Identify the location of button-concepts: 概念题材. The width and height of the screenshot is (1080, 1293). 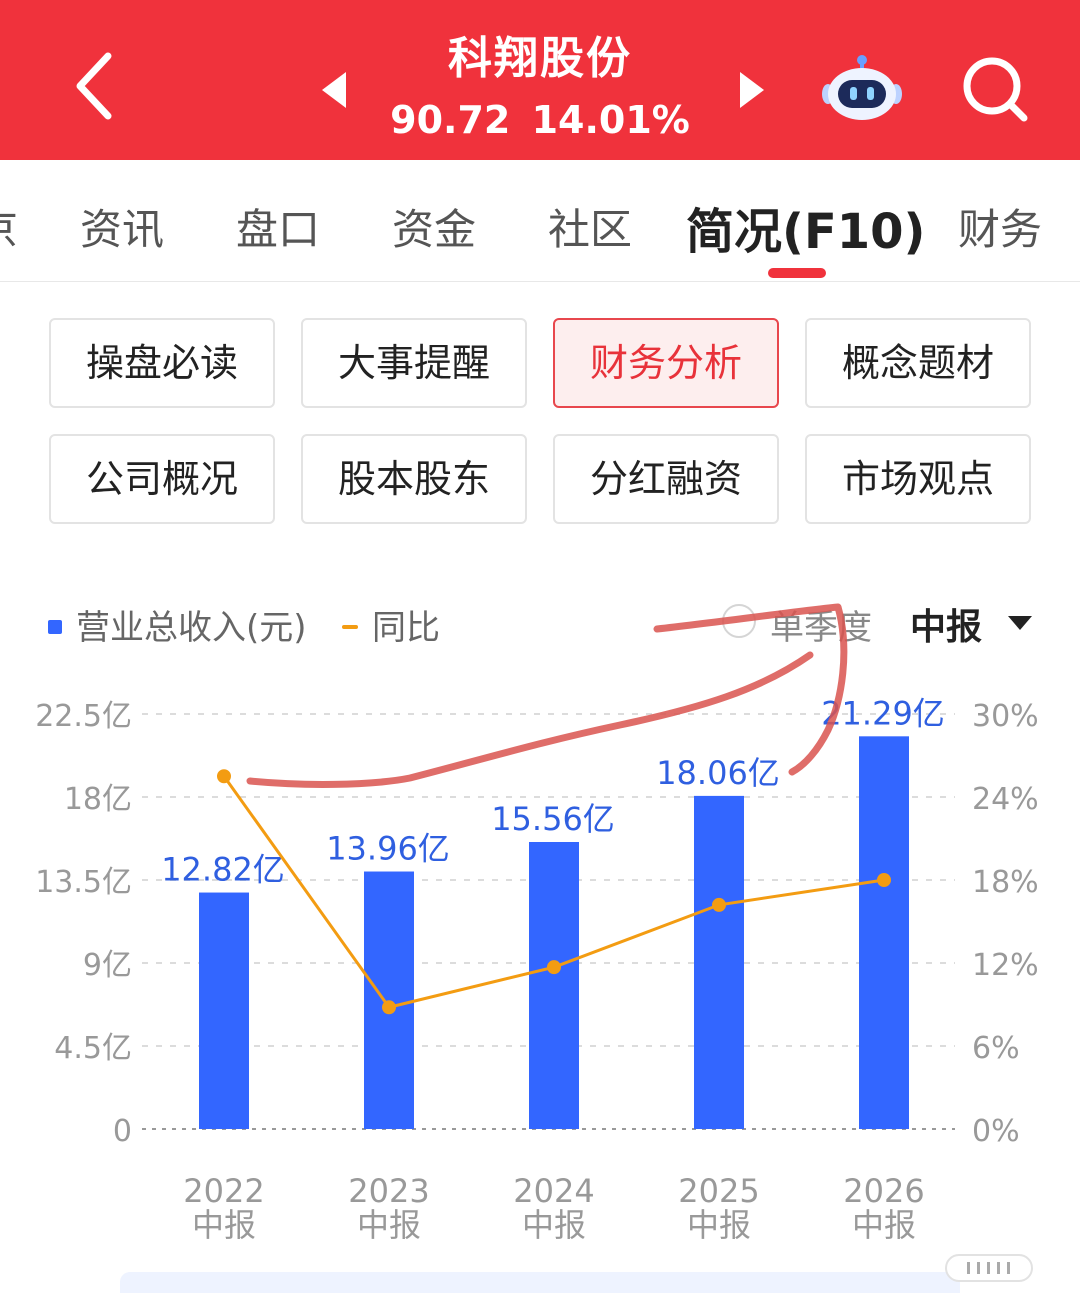
(918, 363).